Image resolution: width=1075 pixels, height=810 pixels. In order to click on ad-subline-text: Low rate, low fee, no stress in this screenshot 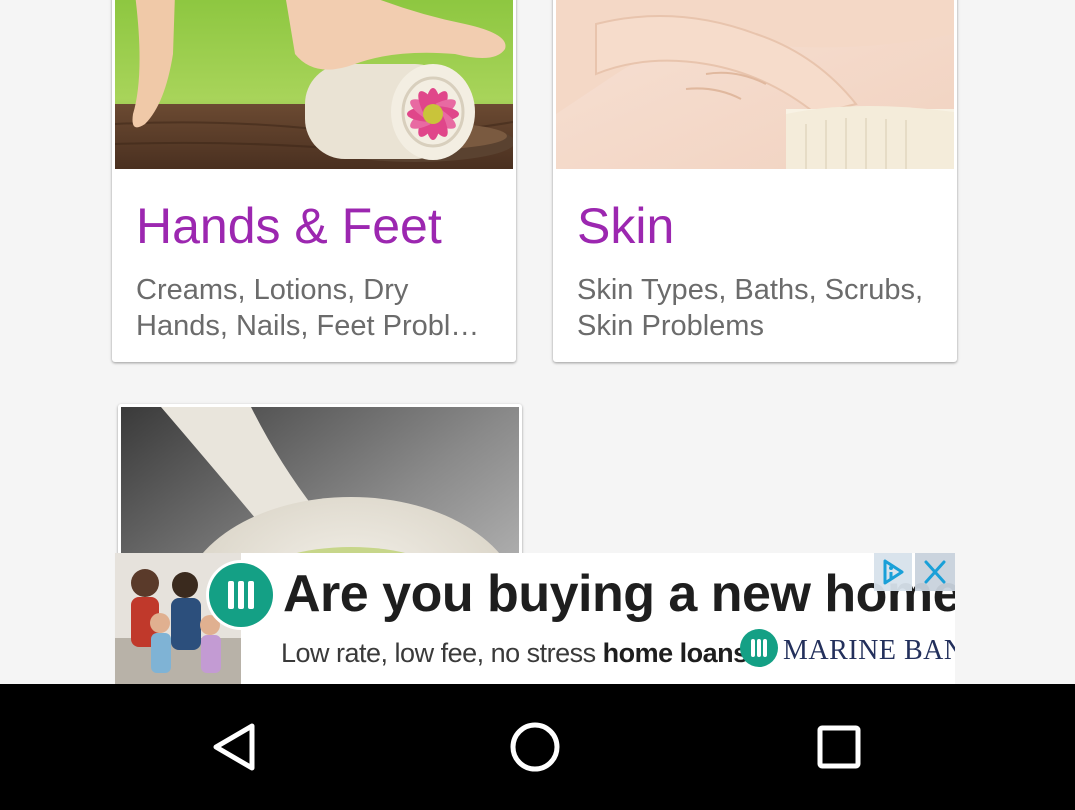, I will do `click(442, 653)`.